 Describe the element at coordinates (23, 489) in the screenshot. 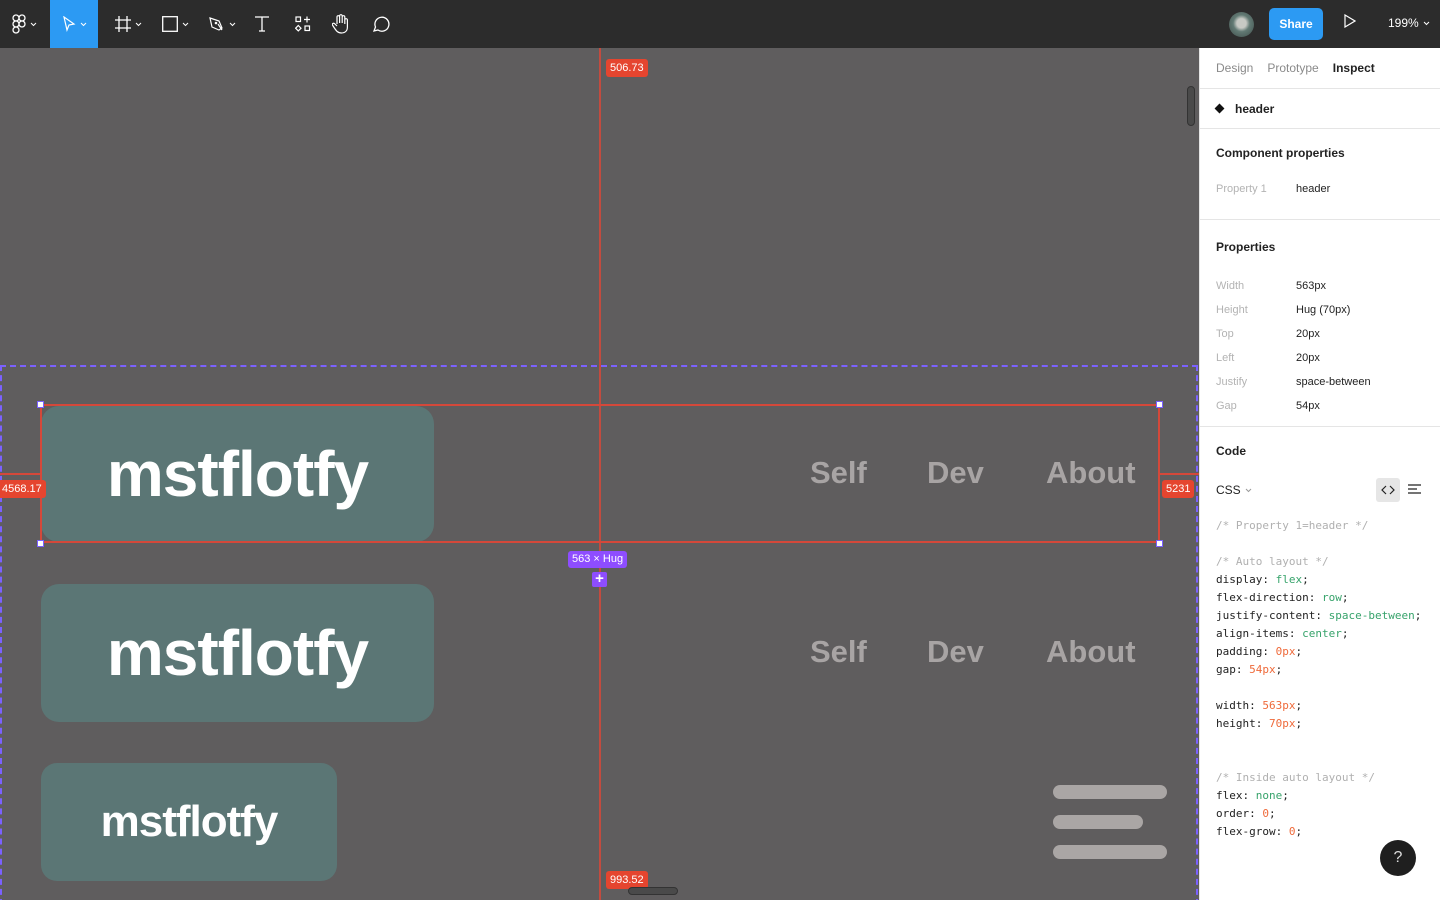

I see `measure-left-badge: 4568.17` at that location.